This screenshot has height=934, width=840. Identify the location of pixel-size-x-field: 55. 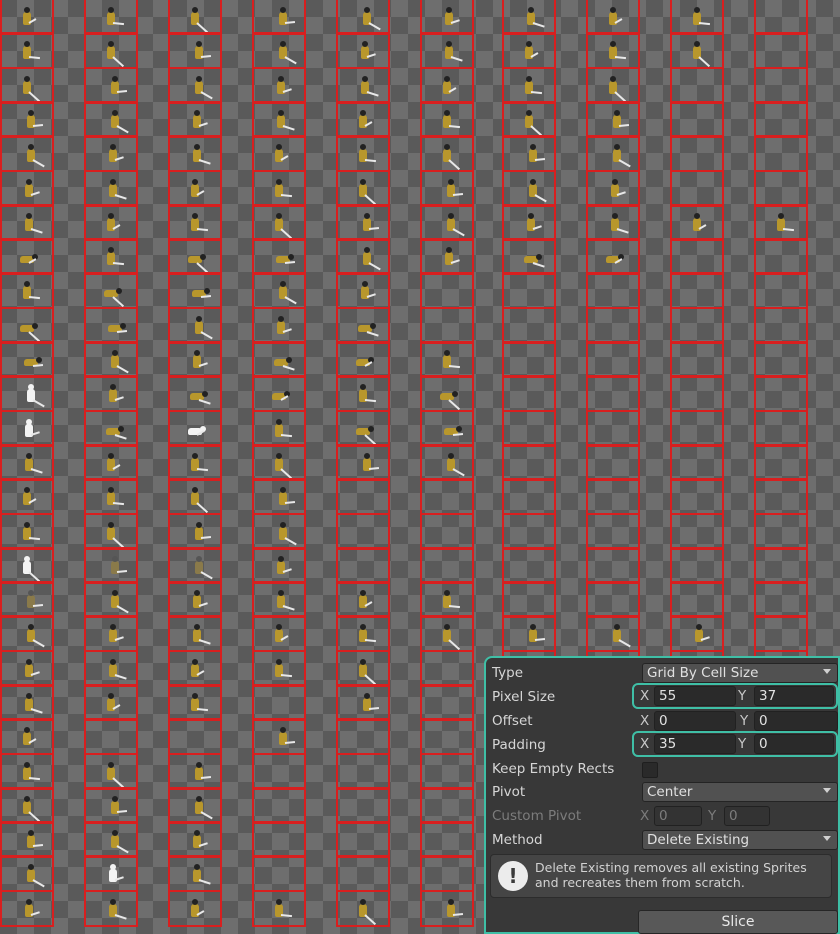
(695, 696).